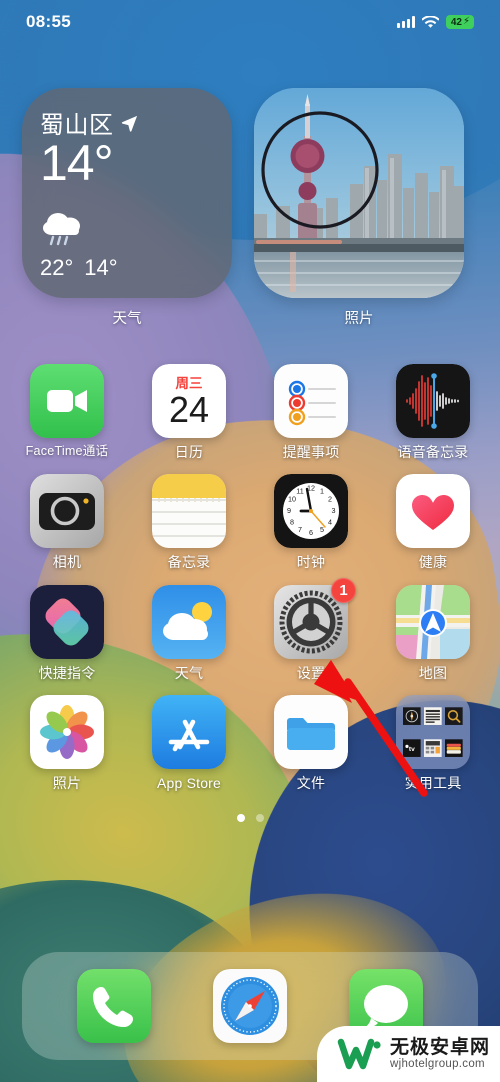  Describe the element at coordinates (67, 732) in the screenshot. I see `photos-flower-icon` at that location.